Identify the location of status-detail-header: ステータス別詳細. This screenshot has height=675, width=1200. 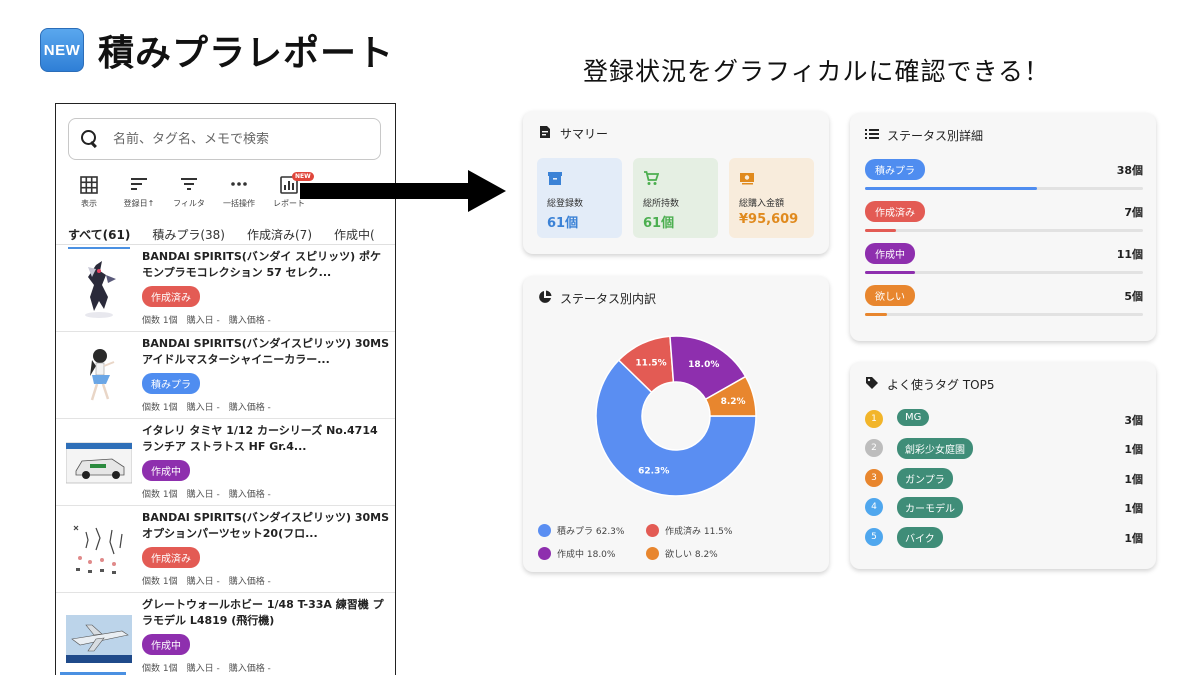
(924, 135).